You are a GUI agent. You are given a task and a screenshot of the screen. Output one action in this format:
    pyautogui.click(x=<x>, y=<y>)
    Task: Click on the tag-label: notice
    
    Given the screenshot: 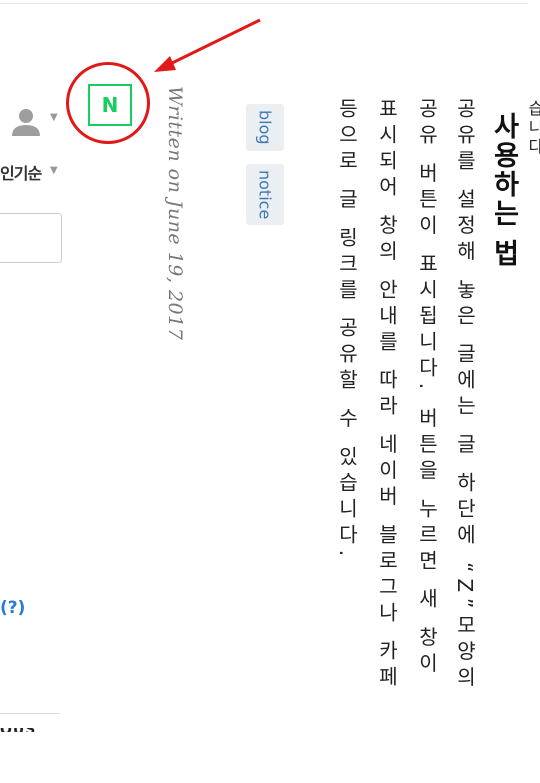 What is the action you would take?
    pyautogui.click(x=265, y=195)
    